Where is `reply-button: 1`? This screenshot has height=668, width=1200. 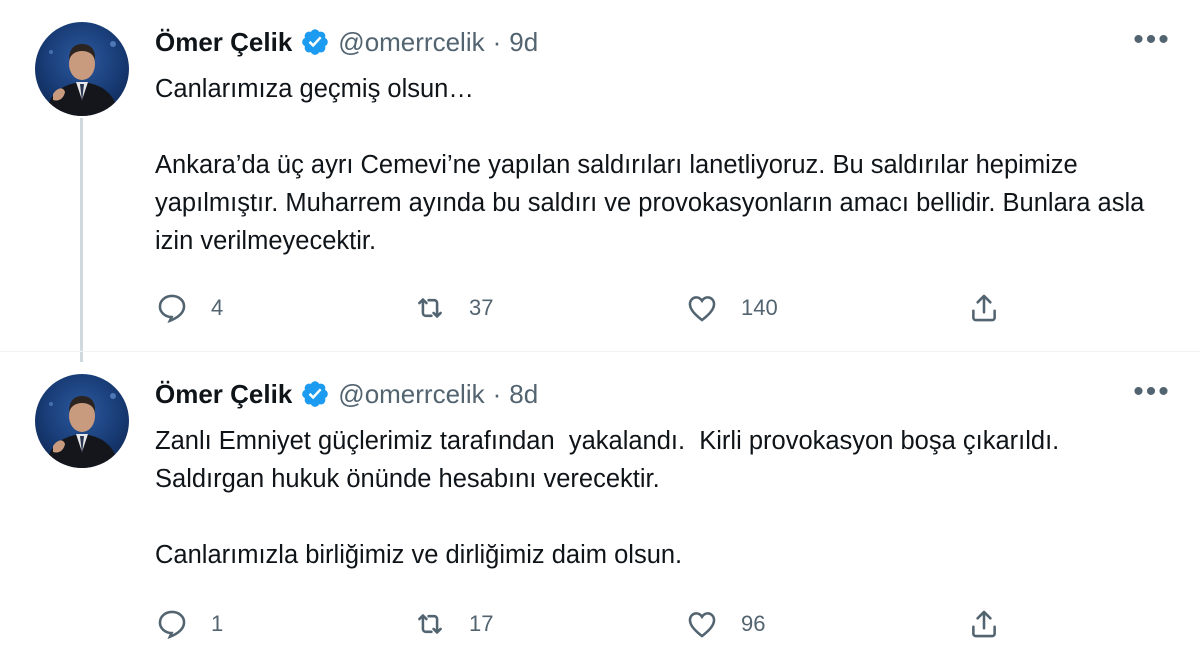 reply-button: 1 is located at coordinates (189, 624).